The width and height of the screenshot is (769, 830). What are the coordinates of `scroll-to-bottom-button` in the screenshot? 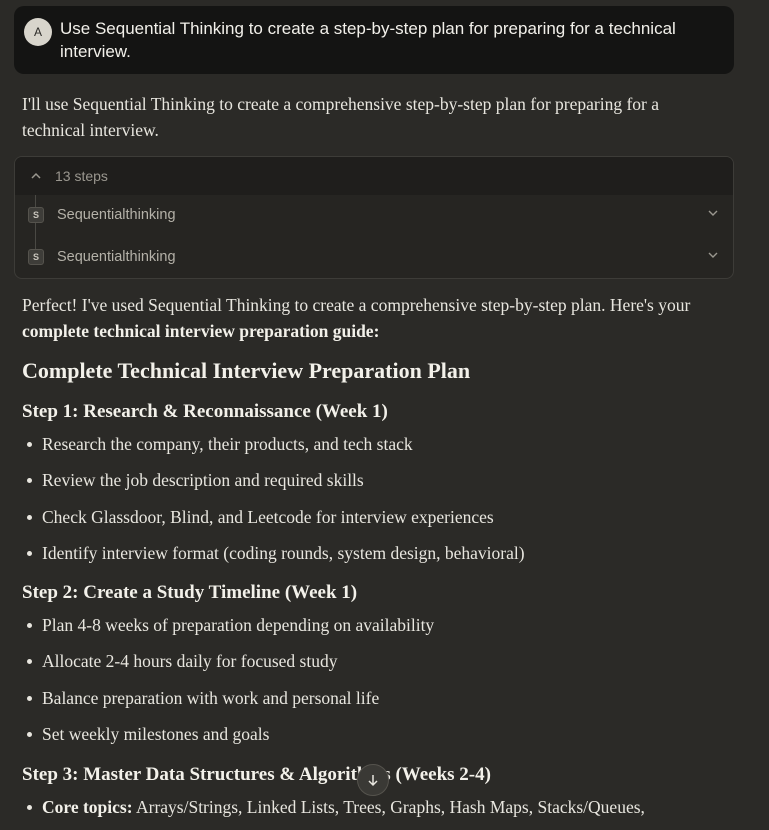 It's located at (373, 780).